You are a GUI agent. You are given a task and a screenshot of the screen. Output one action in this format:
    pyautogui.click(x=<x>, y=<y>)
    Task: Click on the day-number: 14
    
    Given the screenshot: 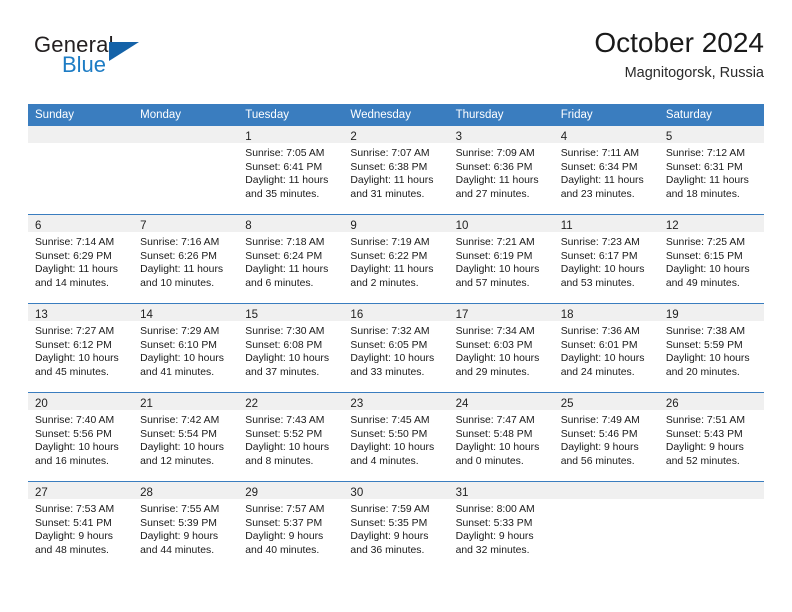 What is the action you would take?
    pyautogui.click(x=146, y=315)
    